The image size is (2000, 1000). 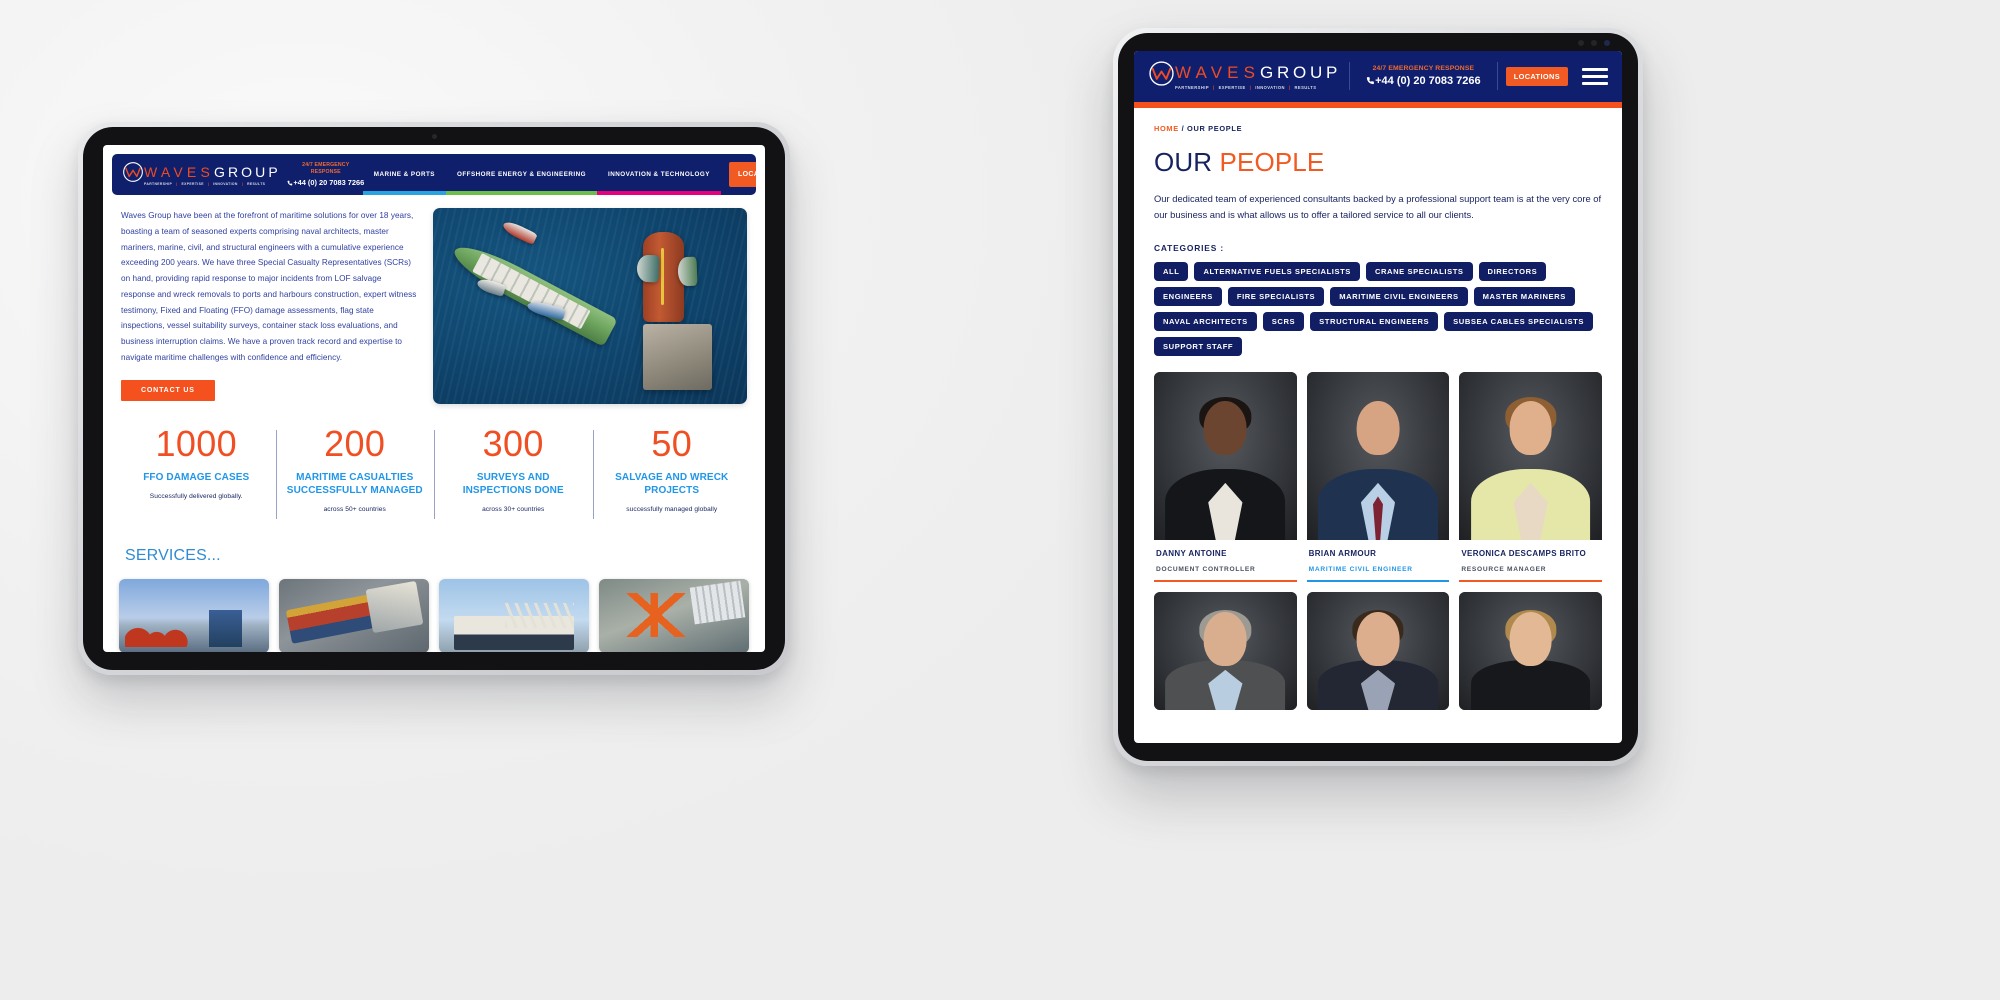 What do you see at coordinates (1283, 322) in the screenshot?
I see `category-chip-scrs: SCRS` at bounding box center [1283, 322].